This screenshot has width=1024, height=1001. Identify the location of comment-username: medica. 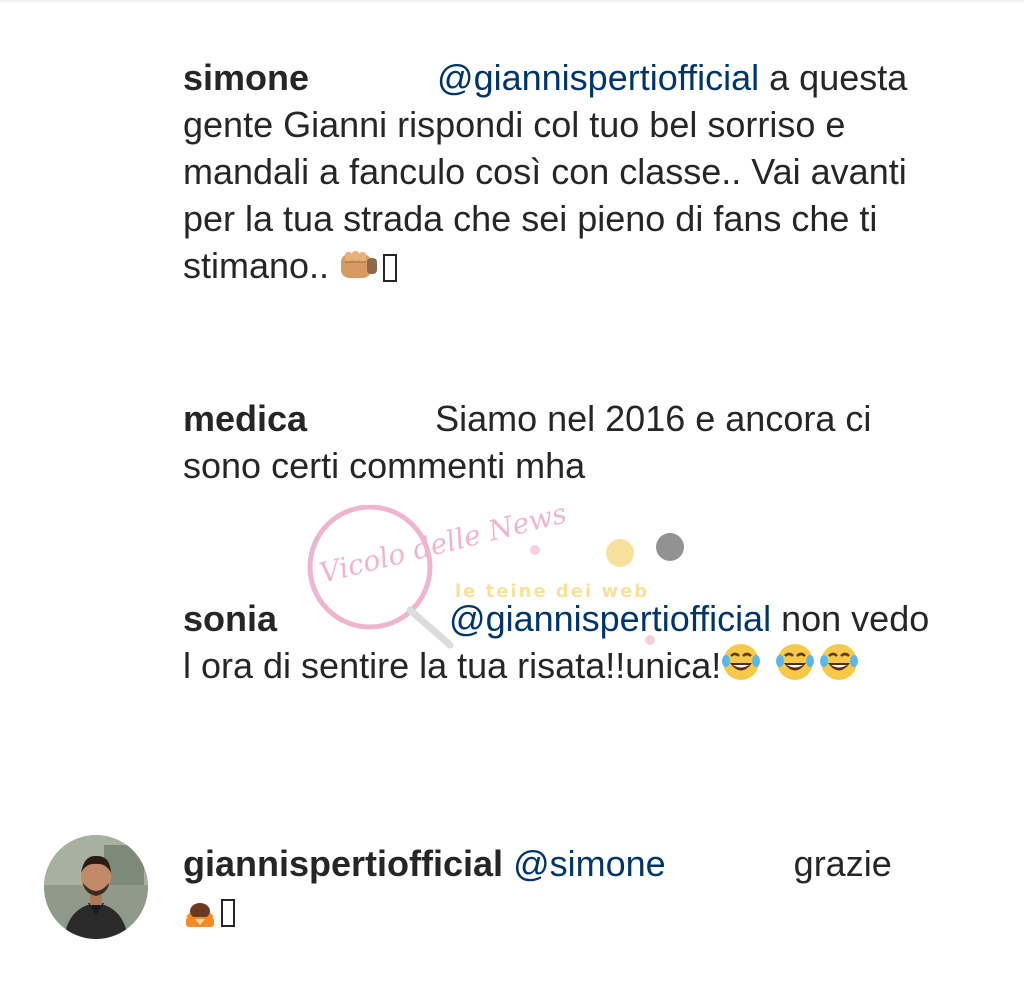
(245, 418).